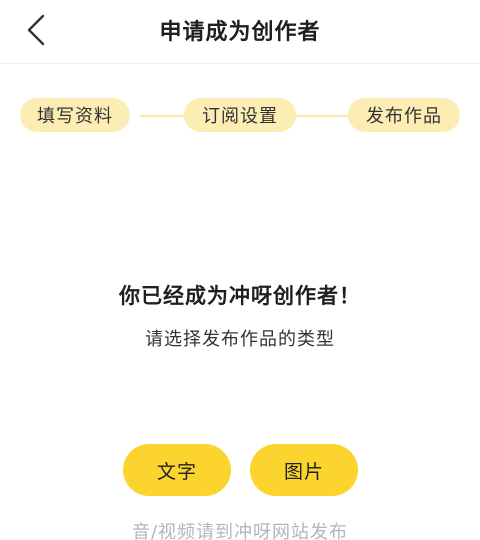 This screenshot has height=540, width=480. What do you see at coordinates (240, 531) in the screenshot?
I see `footer-note: 音/视频请到冲呀网站发布` at bounding box center [240, 531].